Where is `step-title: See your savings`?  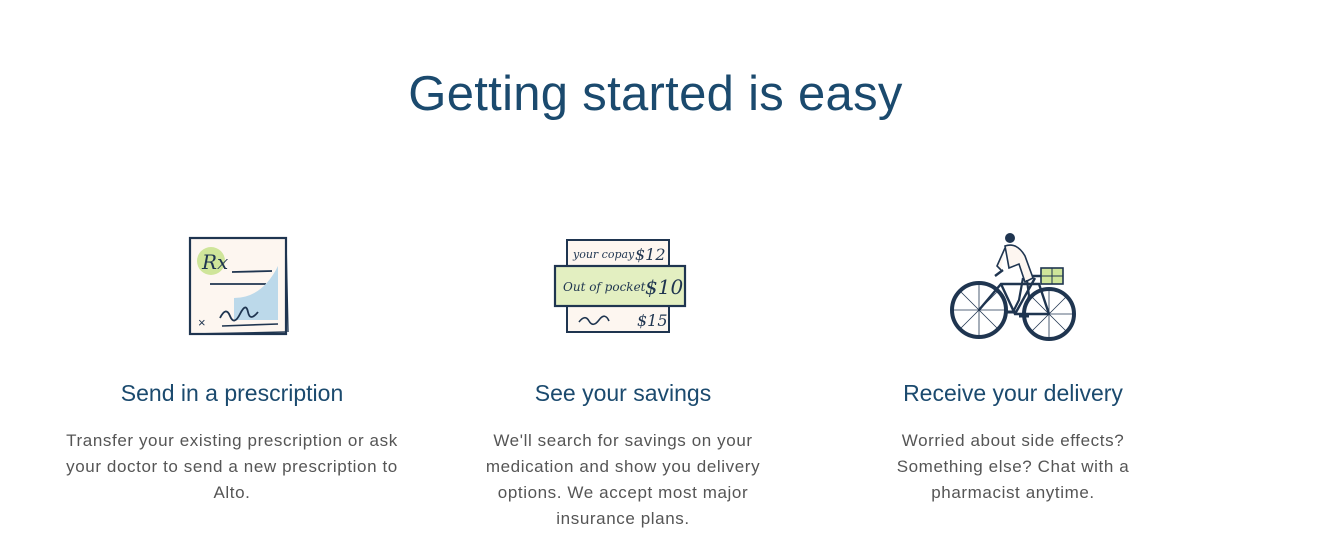 step-title: See your savings is located at coordinates (623, 393).